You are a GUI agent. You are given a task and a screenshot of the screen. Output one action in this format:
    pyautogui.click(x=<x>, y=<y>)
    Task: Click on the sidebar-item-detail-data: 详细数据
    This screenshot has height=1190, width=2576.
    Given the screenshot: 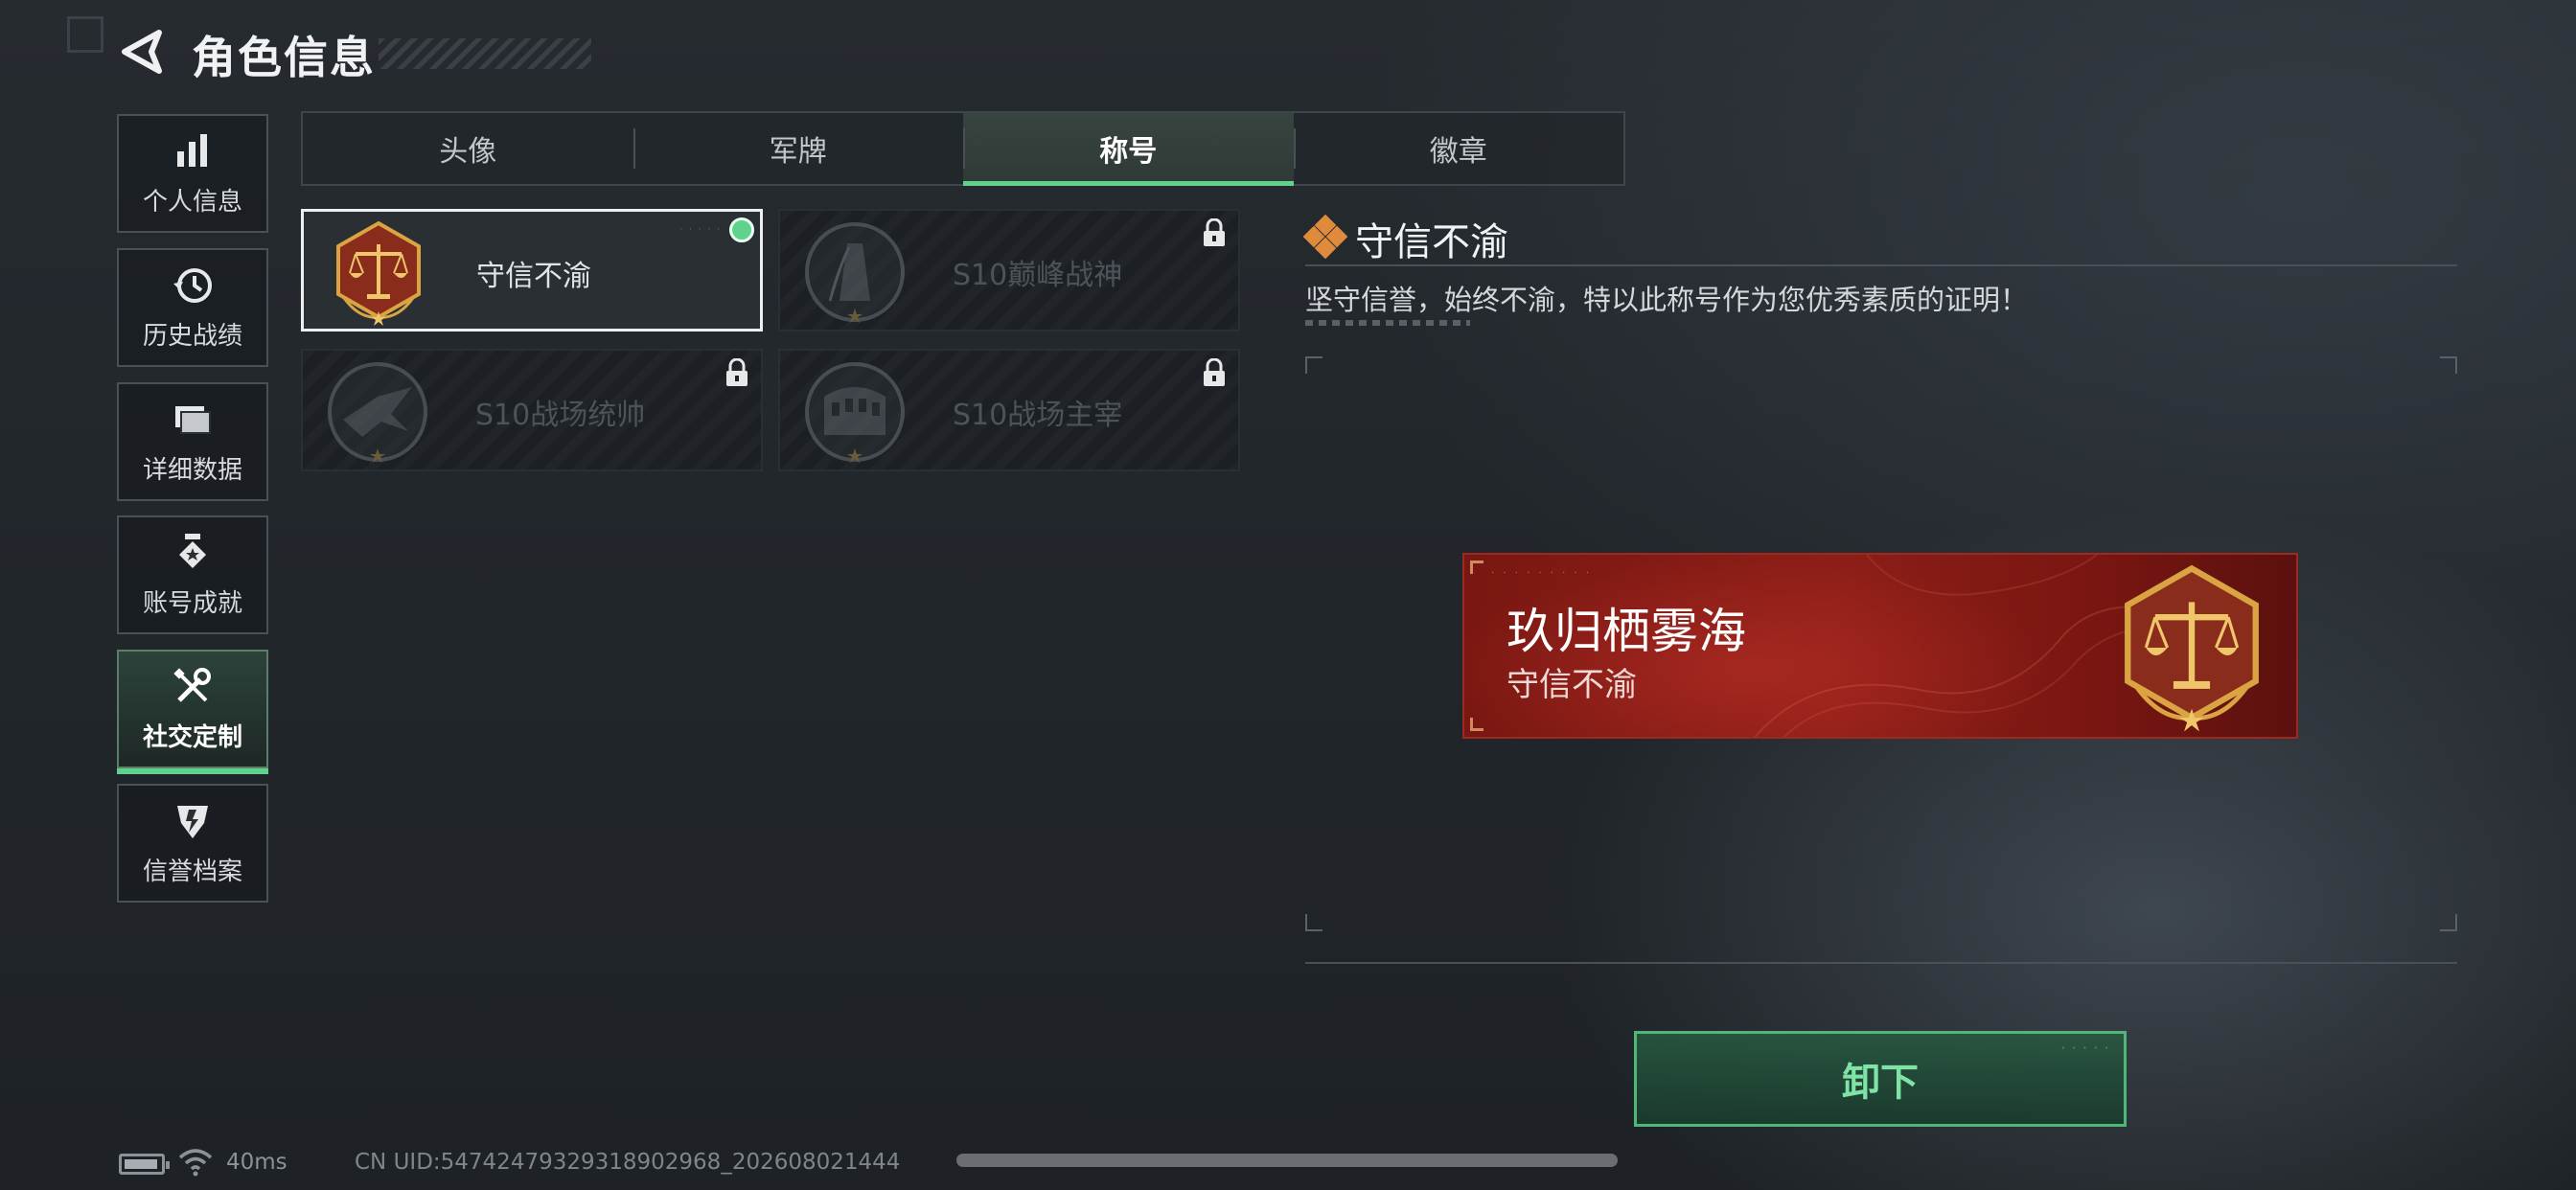 What is the action you would take?
    pyautogui.click(x=193, y=442)
    